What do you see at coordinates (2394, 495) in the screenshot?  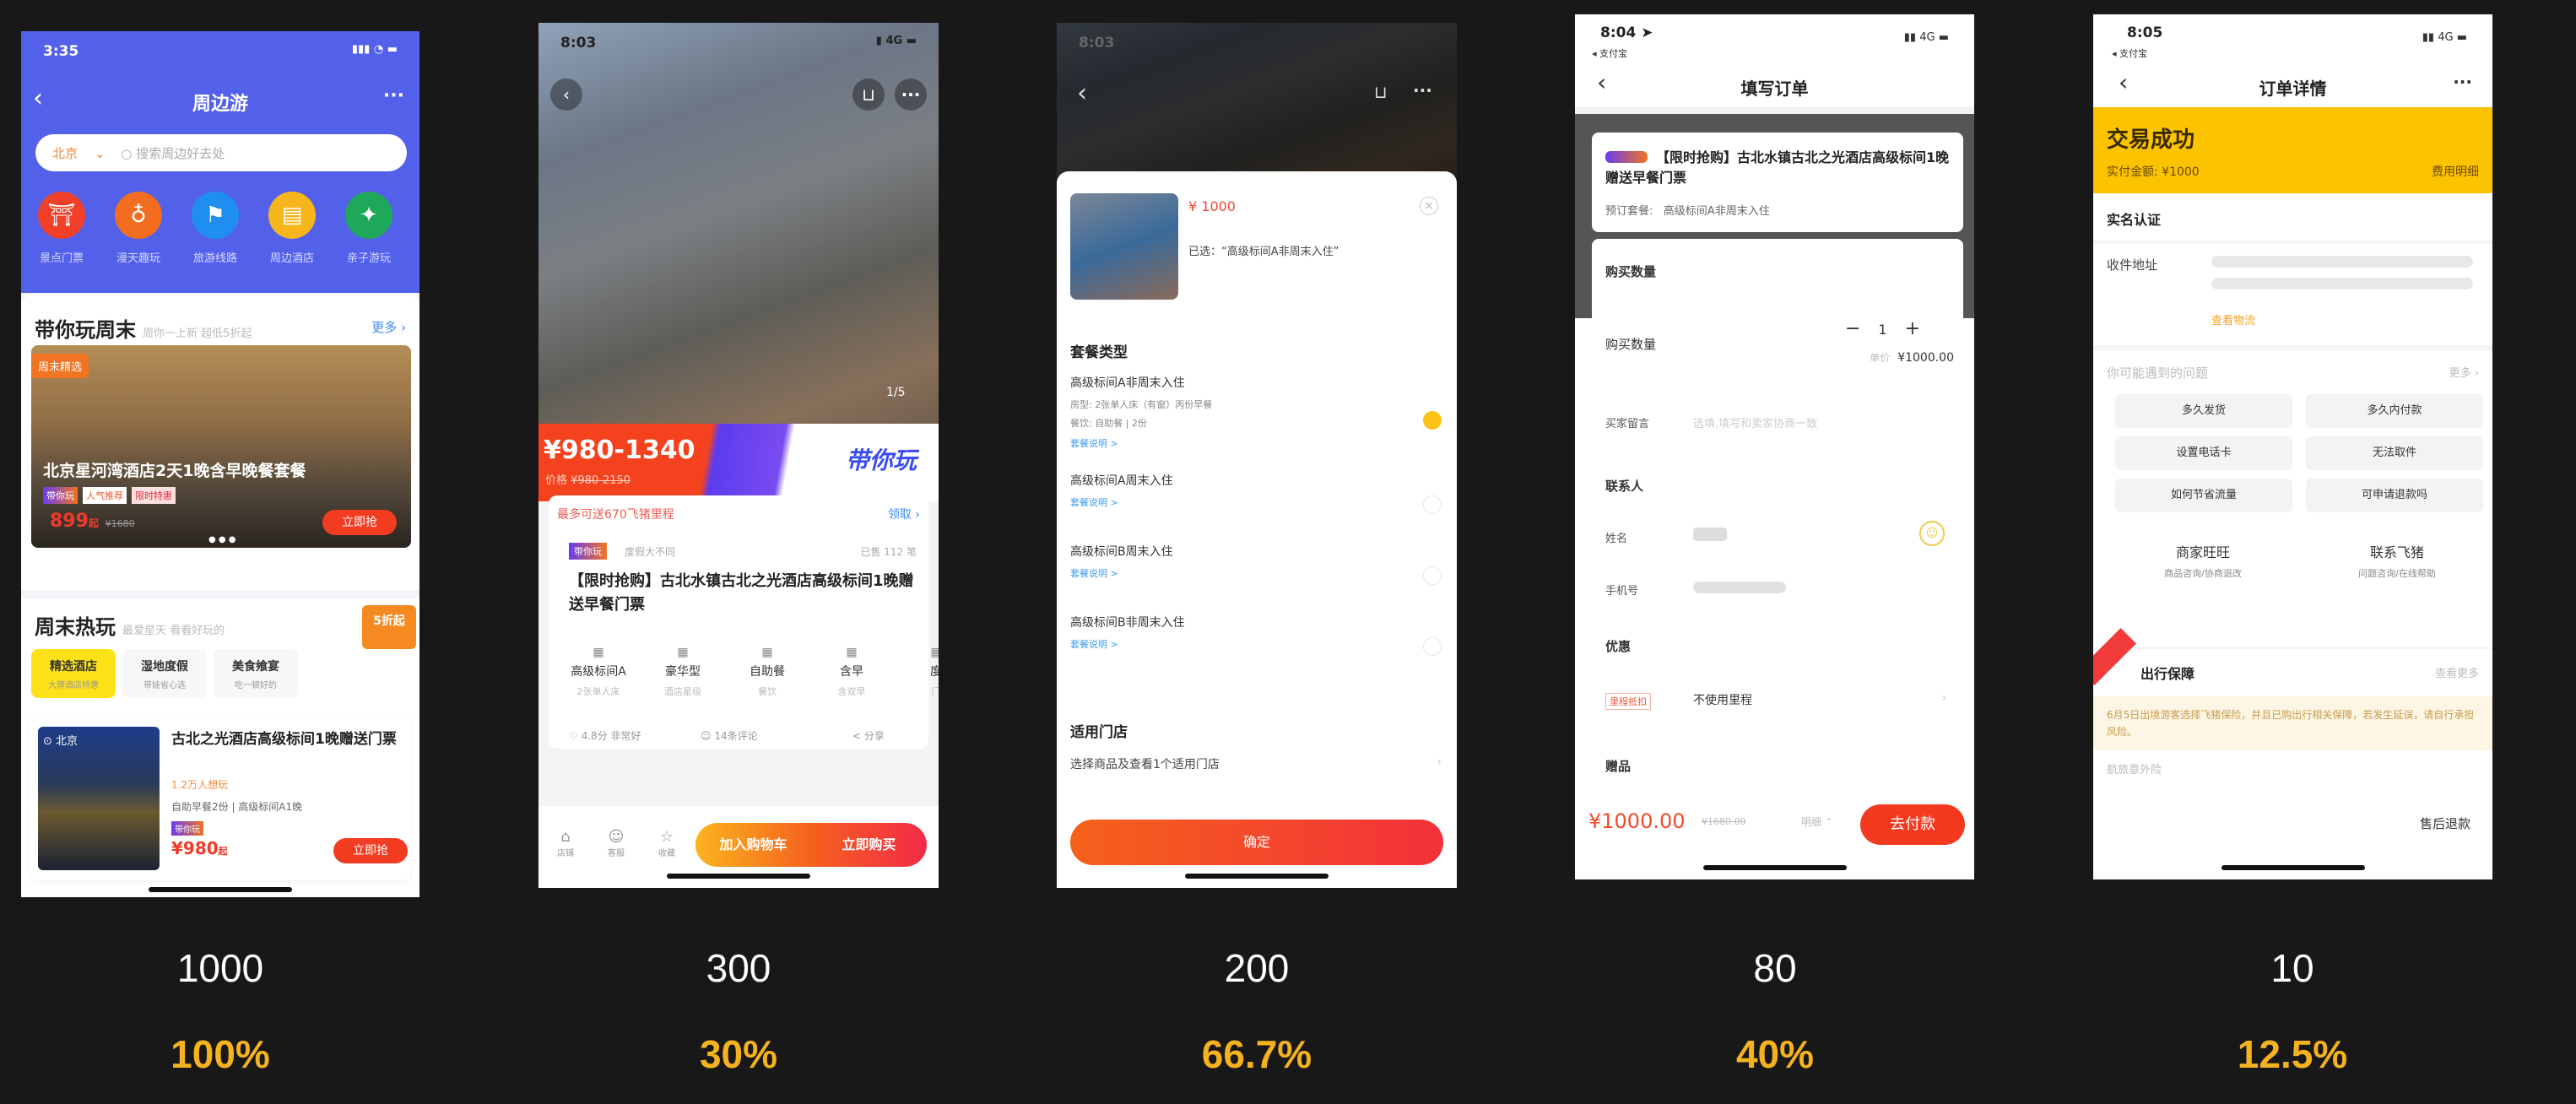 I see `faq-item: 可申请退款吗` at bounding box center [2394, 495].